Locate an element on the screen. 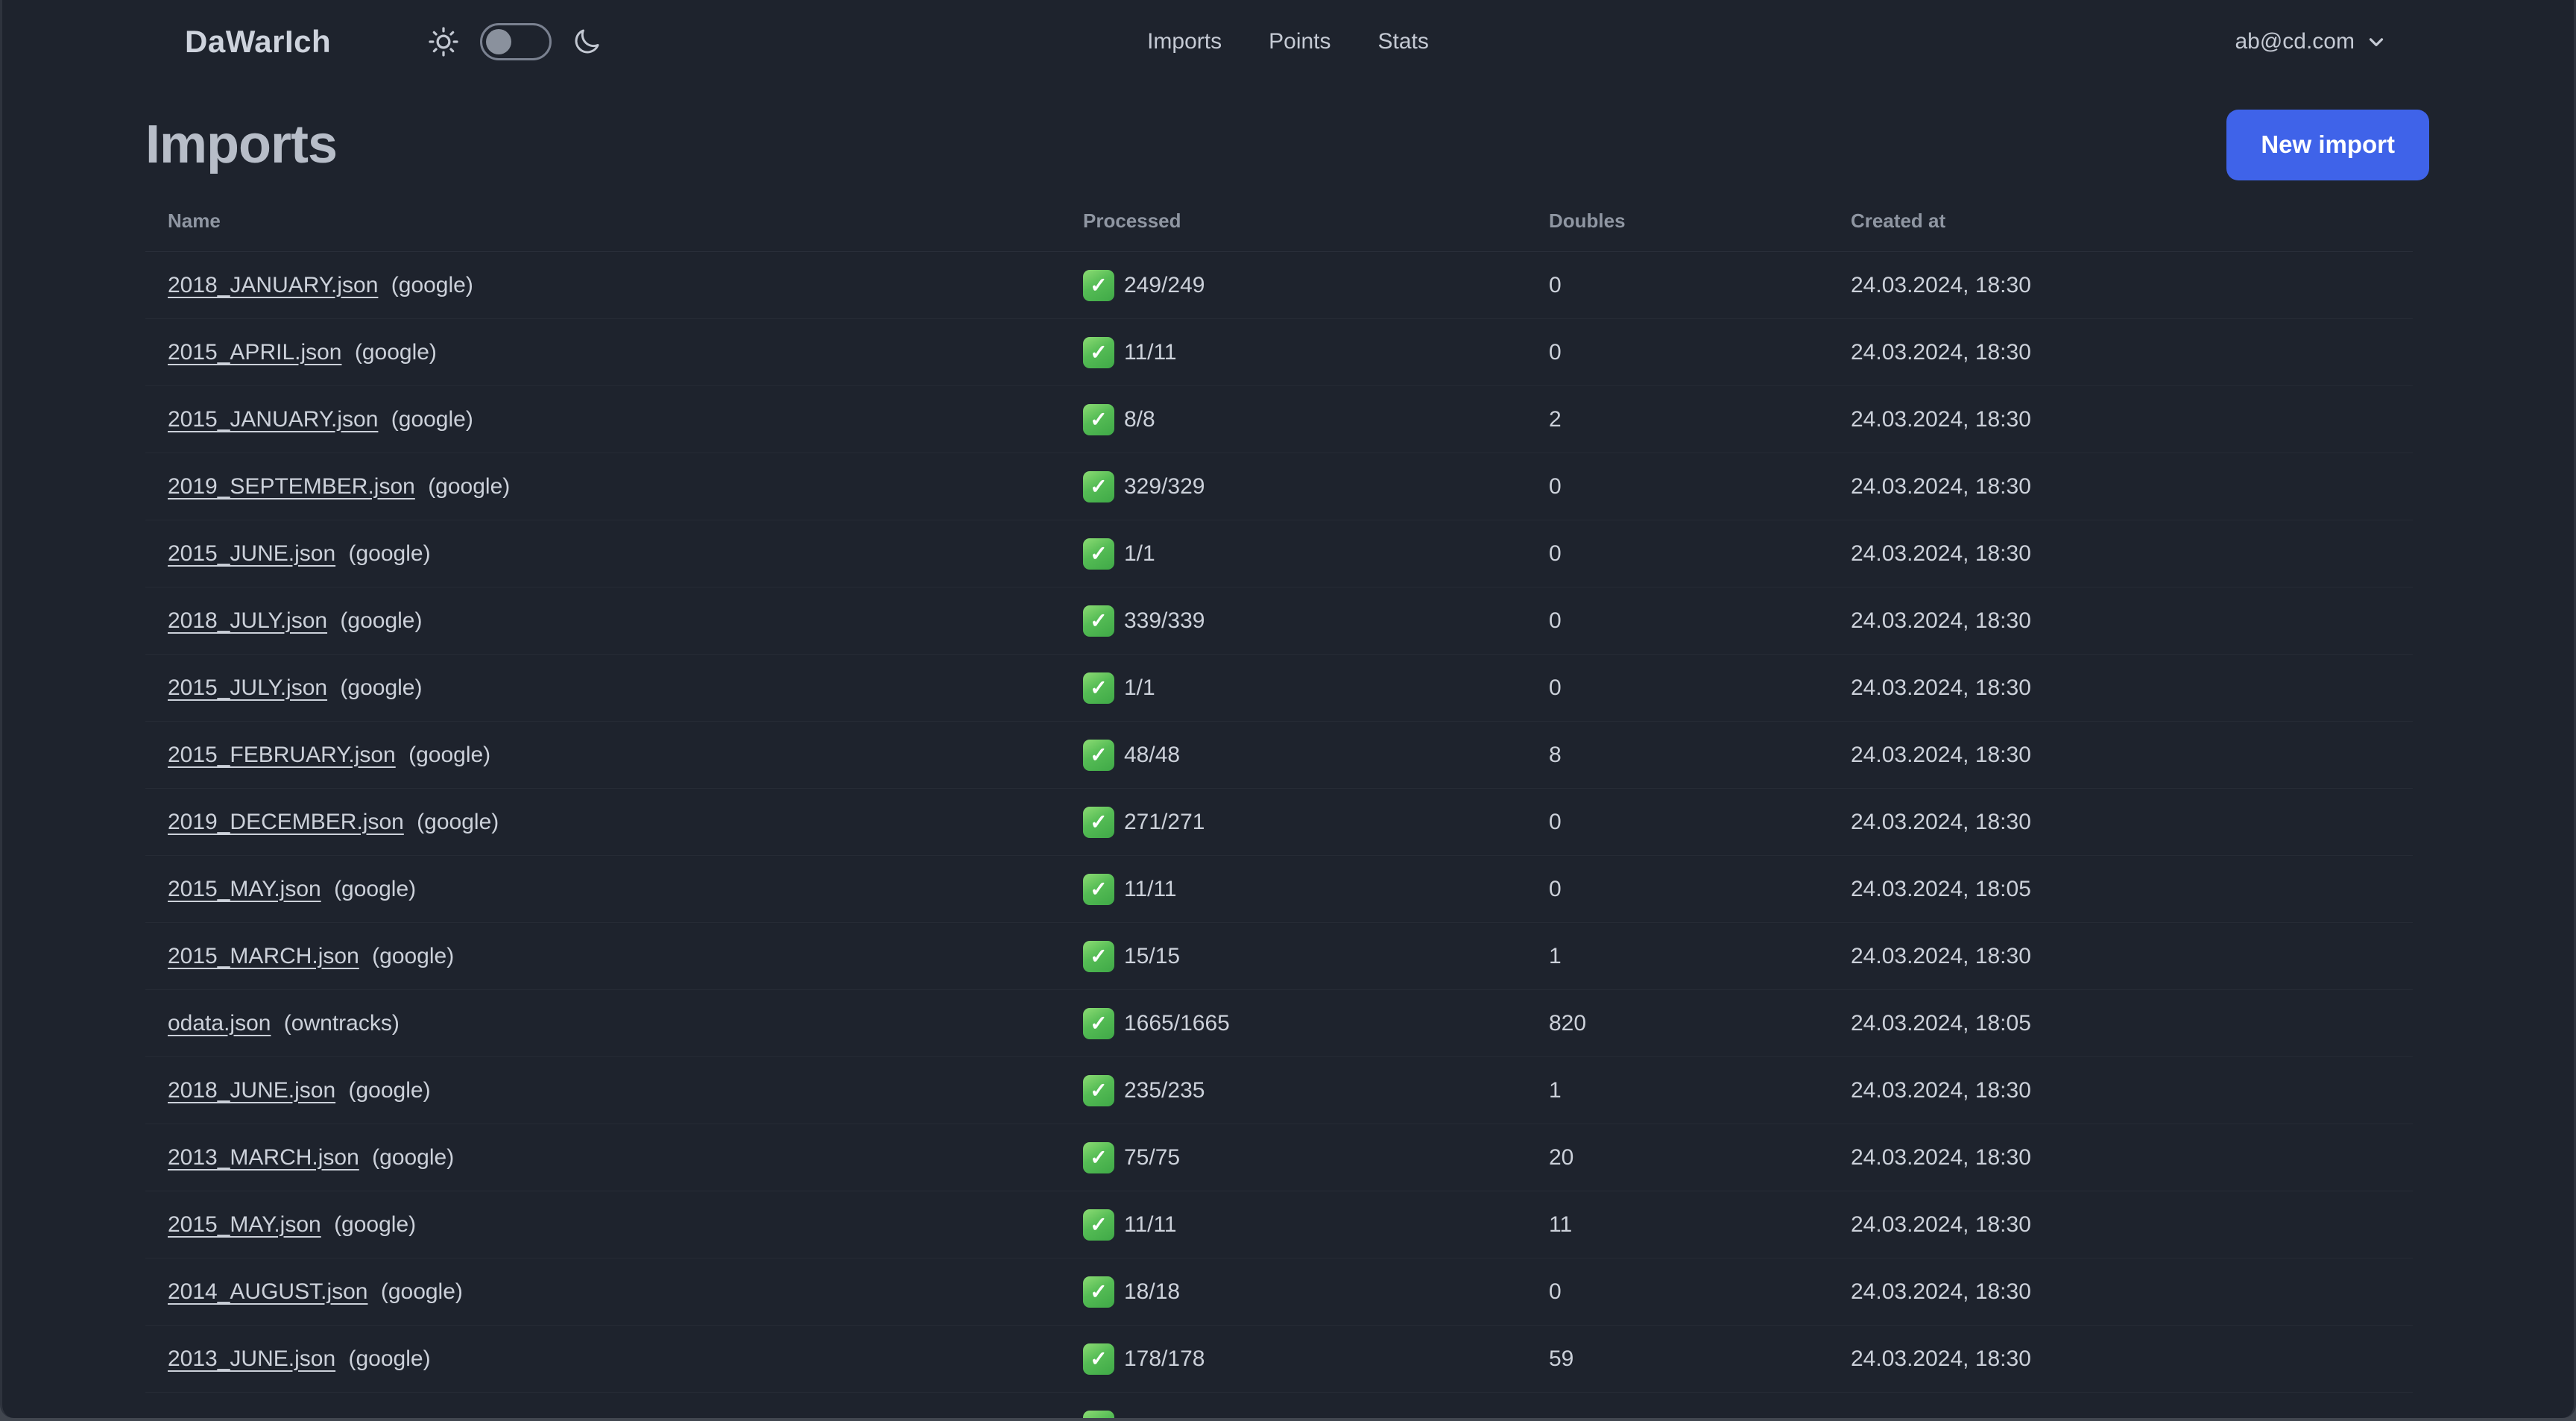 The height and width of the screenshot is (1421, 2576). processed-cell: 48/48 is located at coordinates (1316, 755).